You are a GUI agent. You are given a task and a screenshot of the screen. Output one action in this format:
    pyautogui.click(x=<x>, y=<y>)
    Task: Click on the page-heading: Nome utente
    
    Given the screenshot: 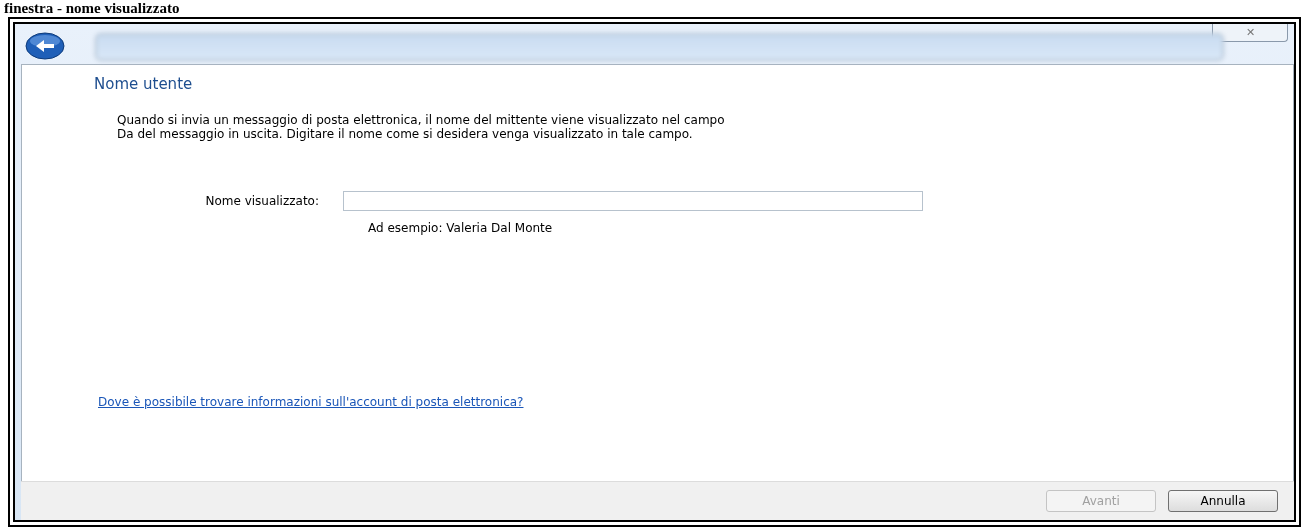 What is the action you would take?
    pyautogui.click(x=144, y=84)
    